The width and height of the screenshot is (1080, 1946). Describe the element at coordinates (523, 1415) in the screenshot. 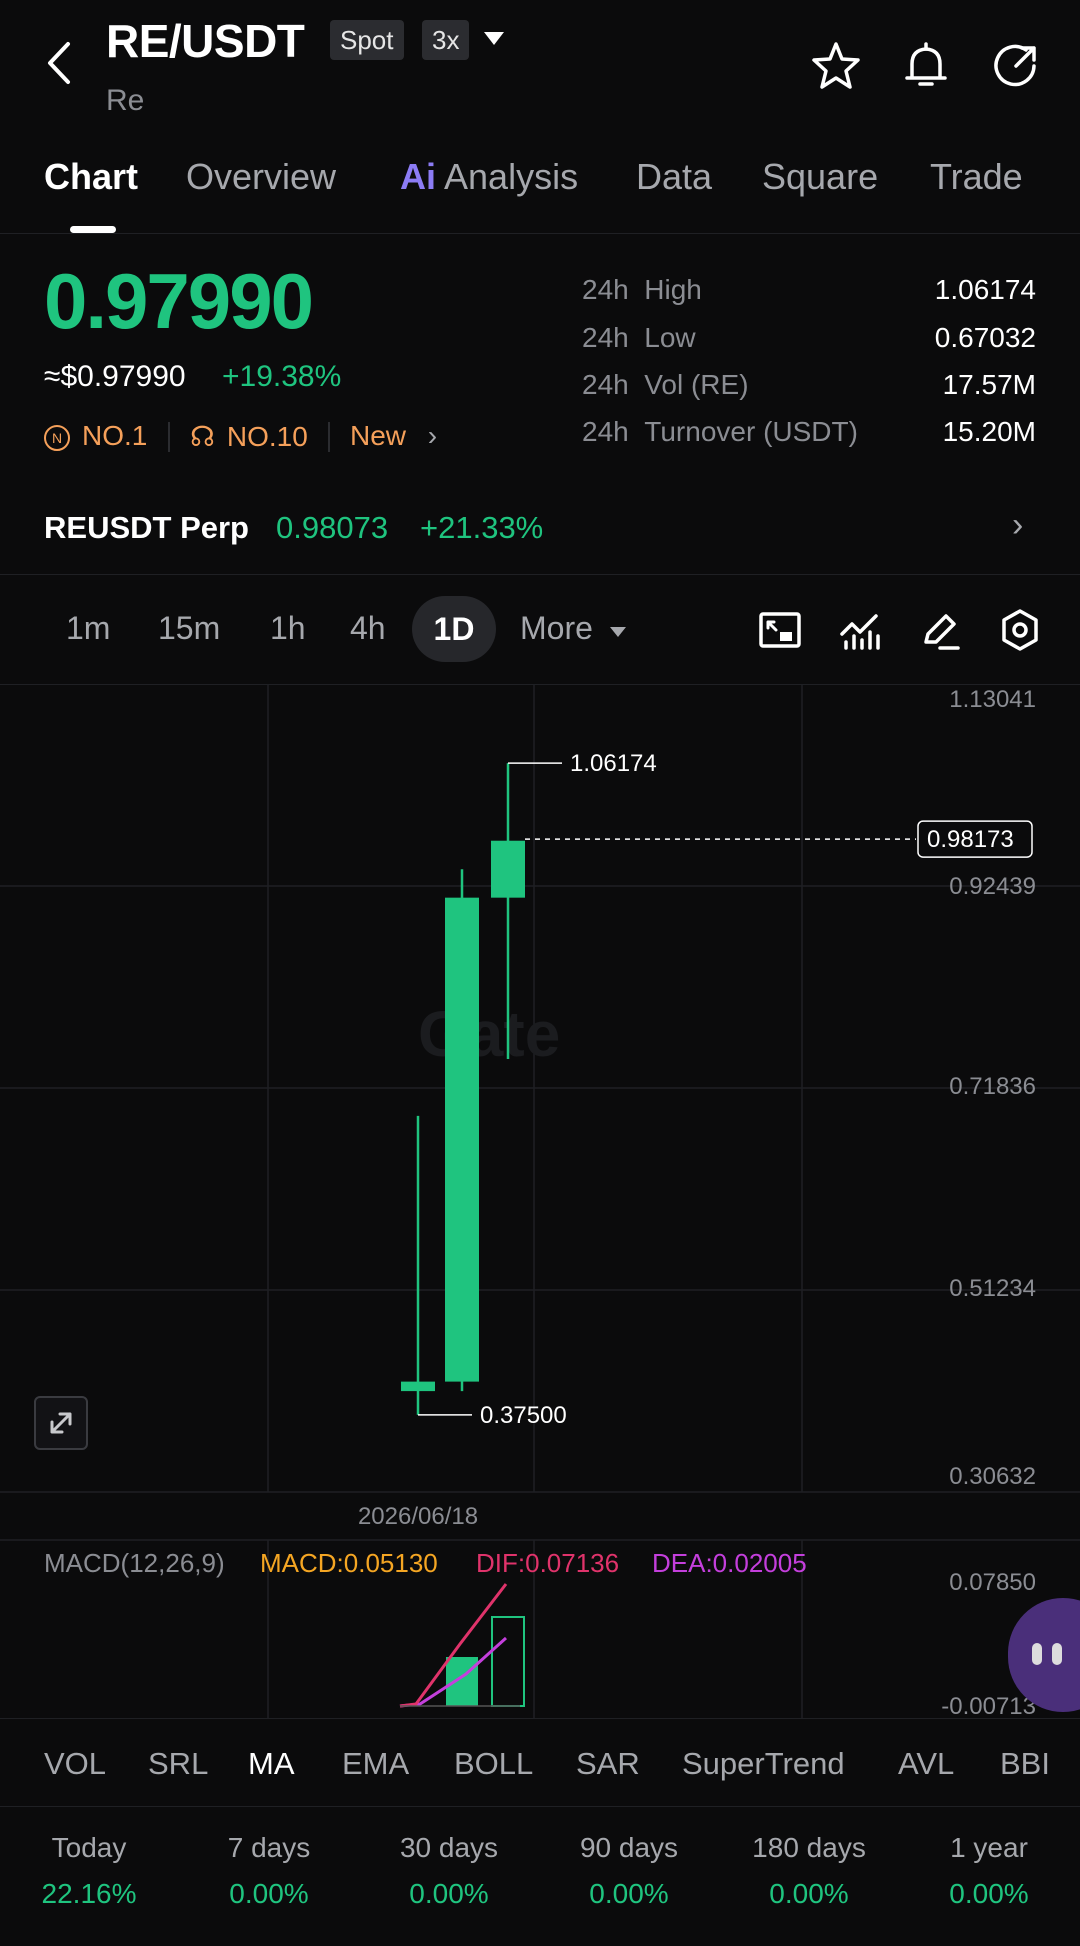

I see `low-label: 0.37500` at that location.